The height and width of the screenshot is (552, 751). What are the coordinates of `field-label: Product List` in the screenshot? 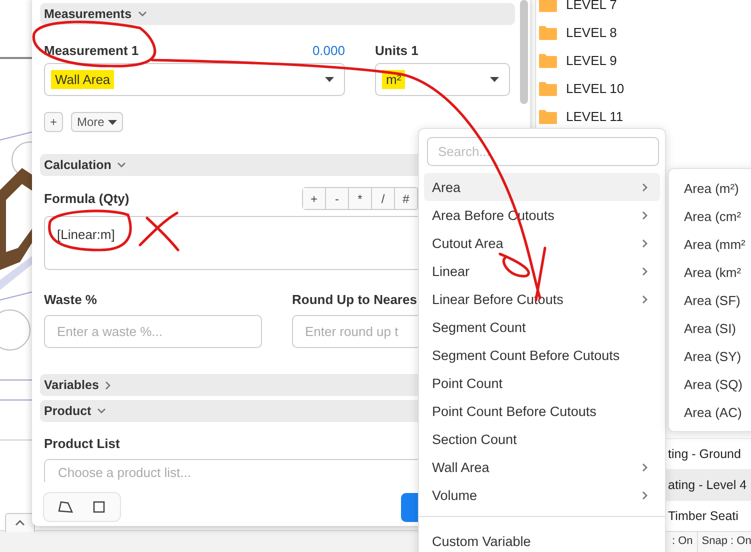 It's located at (82, 443).